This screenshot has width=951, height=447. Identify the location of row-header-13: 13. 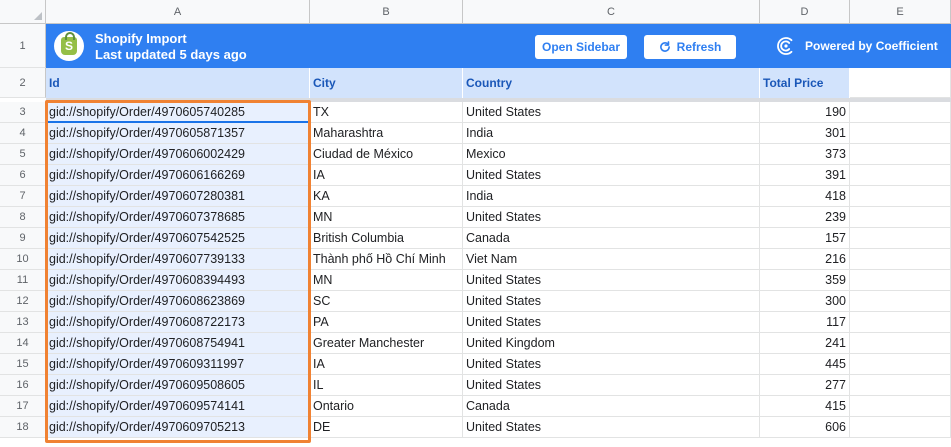
(23, 322).